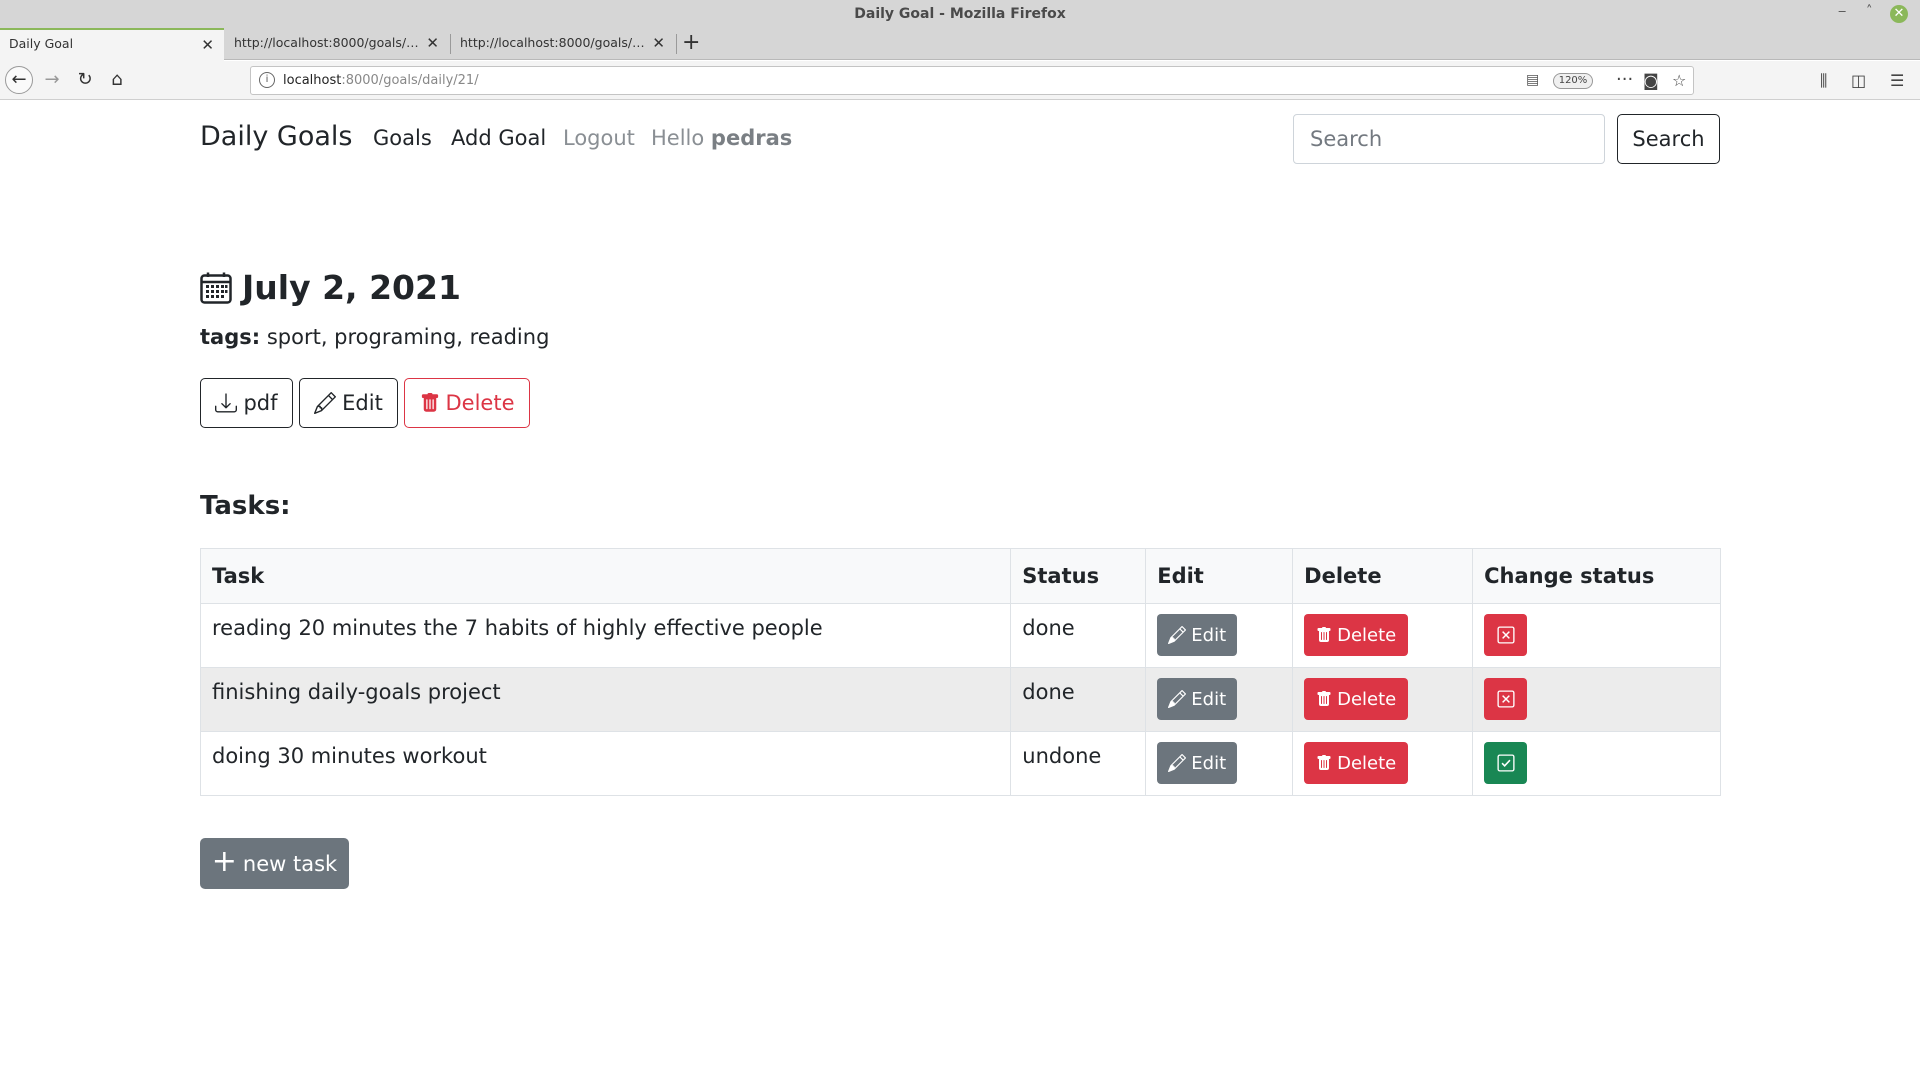 This screenshot has height=1080, width=1920. Describe the element at coordinates (348, 403) in the screenshot. I see `edit-goal-button: Edit` at that location.